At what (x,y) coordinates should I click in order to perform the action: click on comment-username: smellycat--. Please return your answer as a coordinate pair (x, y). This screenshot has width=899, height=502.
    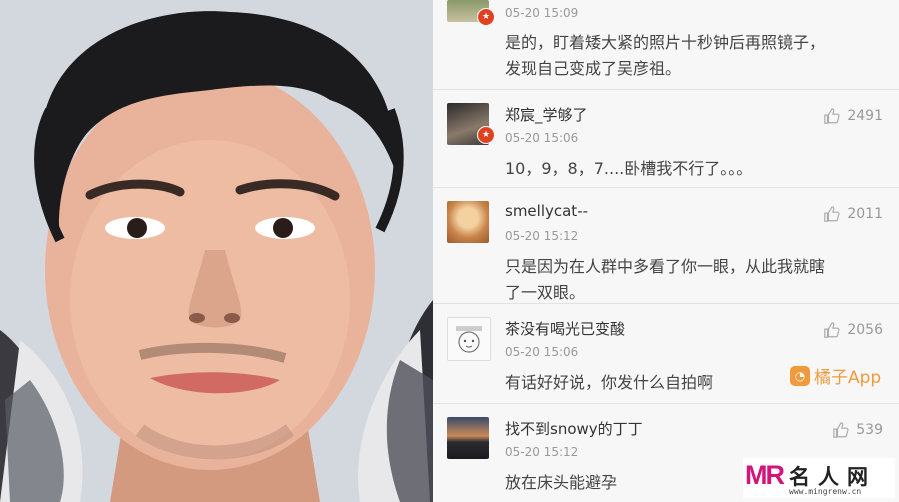
    Looking at the image, I should click on (546, 211).